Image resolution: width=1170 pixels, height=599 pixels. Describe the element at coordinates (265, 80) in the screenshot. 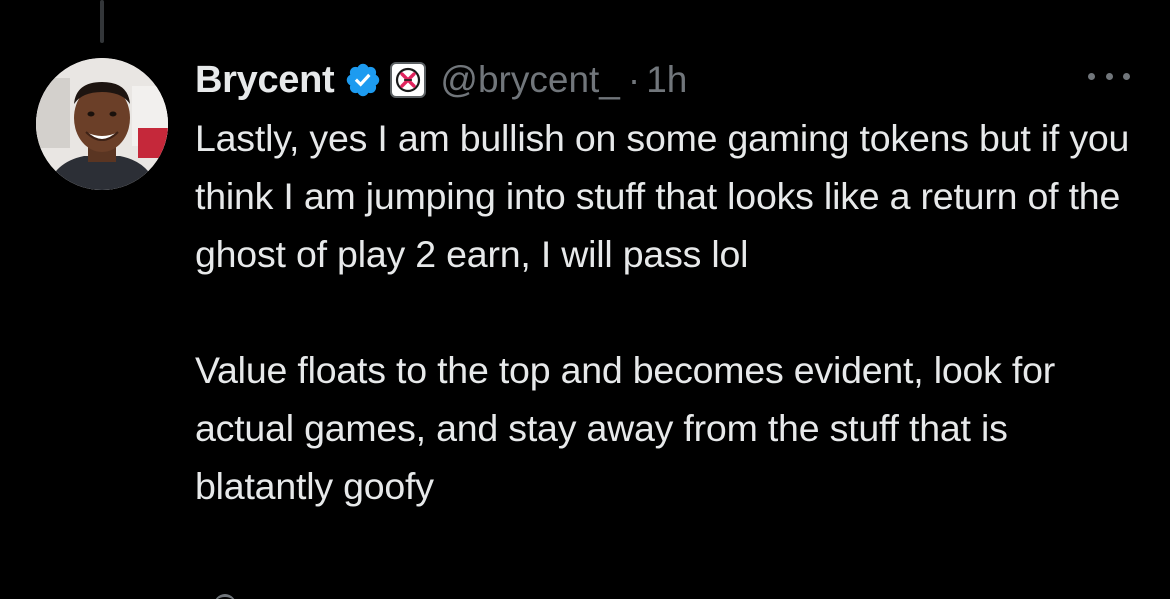

I see `author-display-name: Brycent` at that location.